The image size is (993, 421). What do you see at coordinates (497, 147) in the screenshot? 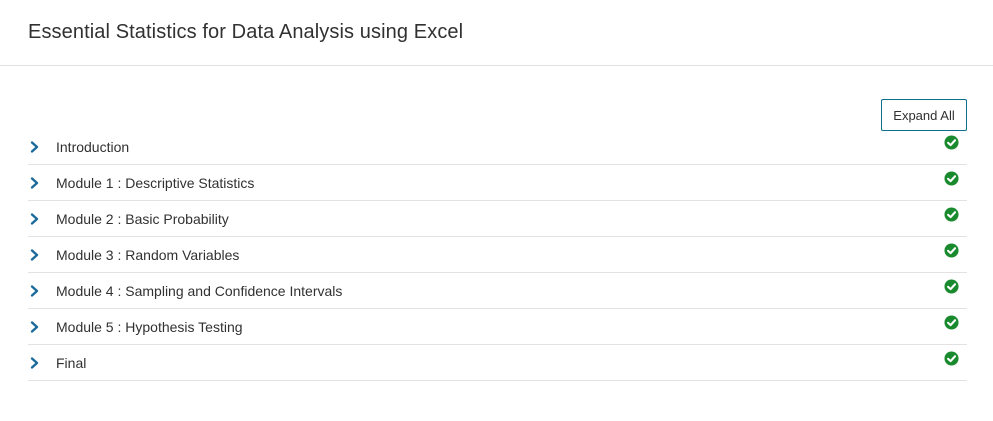
I see `section-introduction: Introduction` at bounding box center [497, 147].